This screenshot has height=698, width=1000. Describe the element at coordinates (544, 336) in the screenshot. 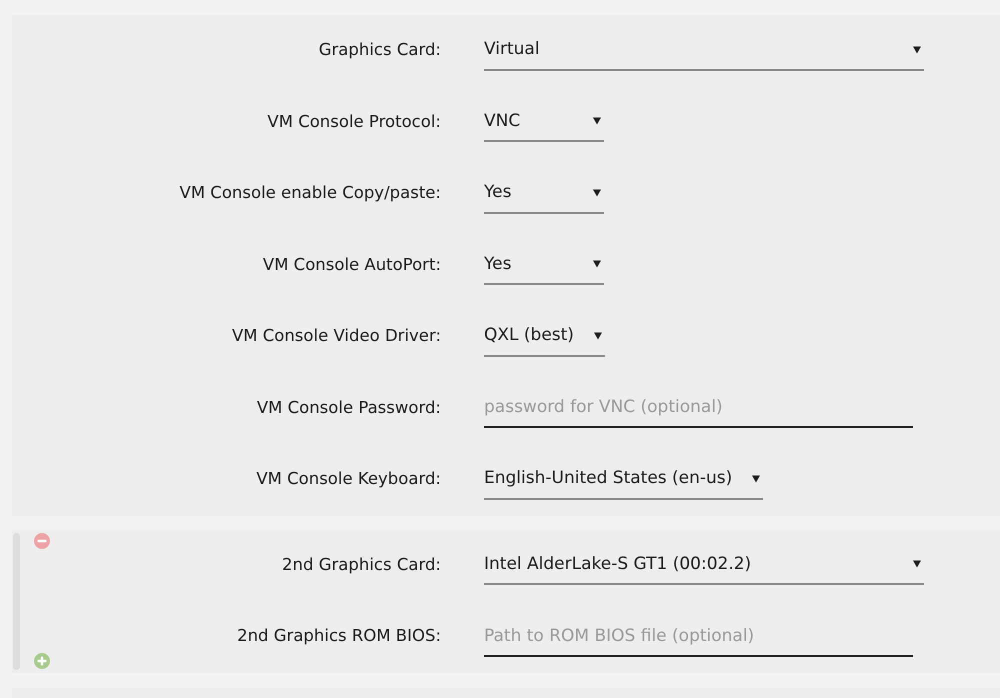

I see `dropdown: QXL (best)` at that location.